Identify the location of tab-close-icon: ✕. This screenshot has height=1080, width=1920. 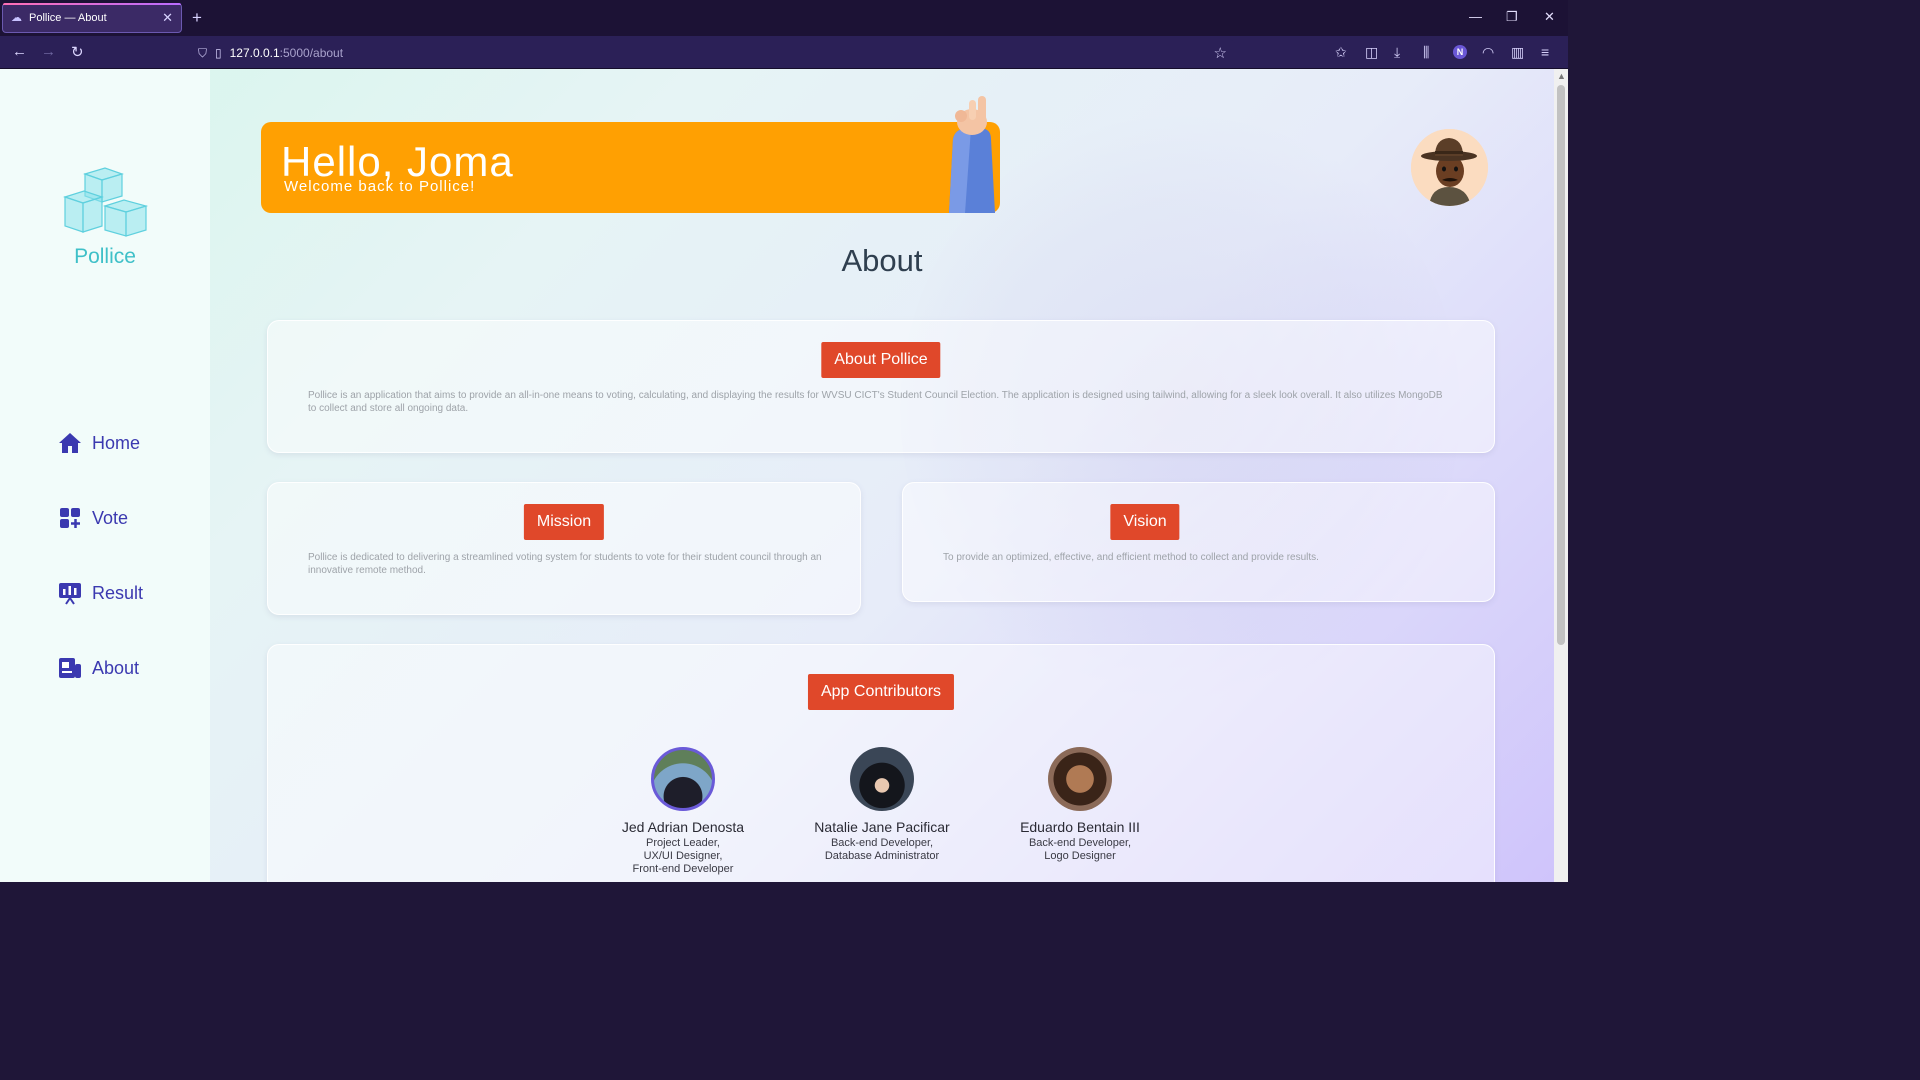
(167, 18).